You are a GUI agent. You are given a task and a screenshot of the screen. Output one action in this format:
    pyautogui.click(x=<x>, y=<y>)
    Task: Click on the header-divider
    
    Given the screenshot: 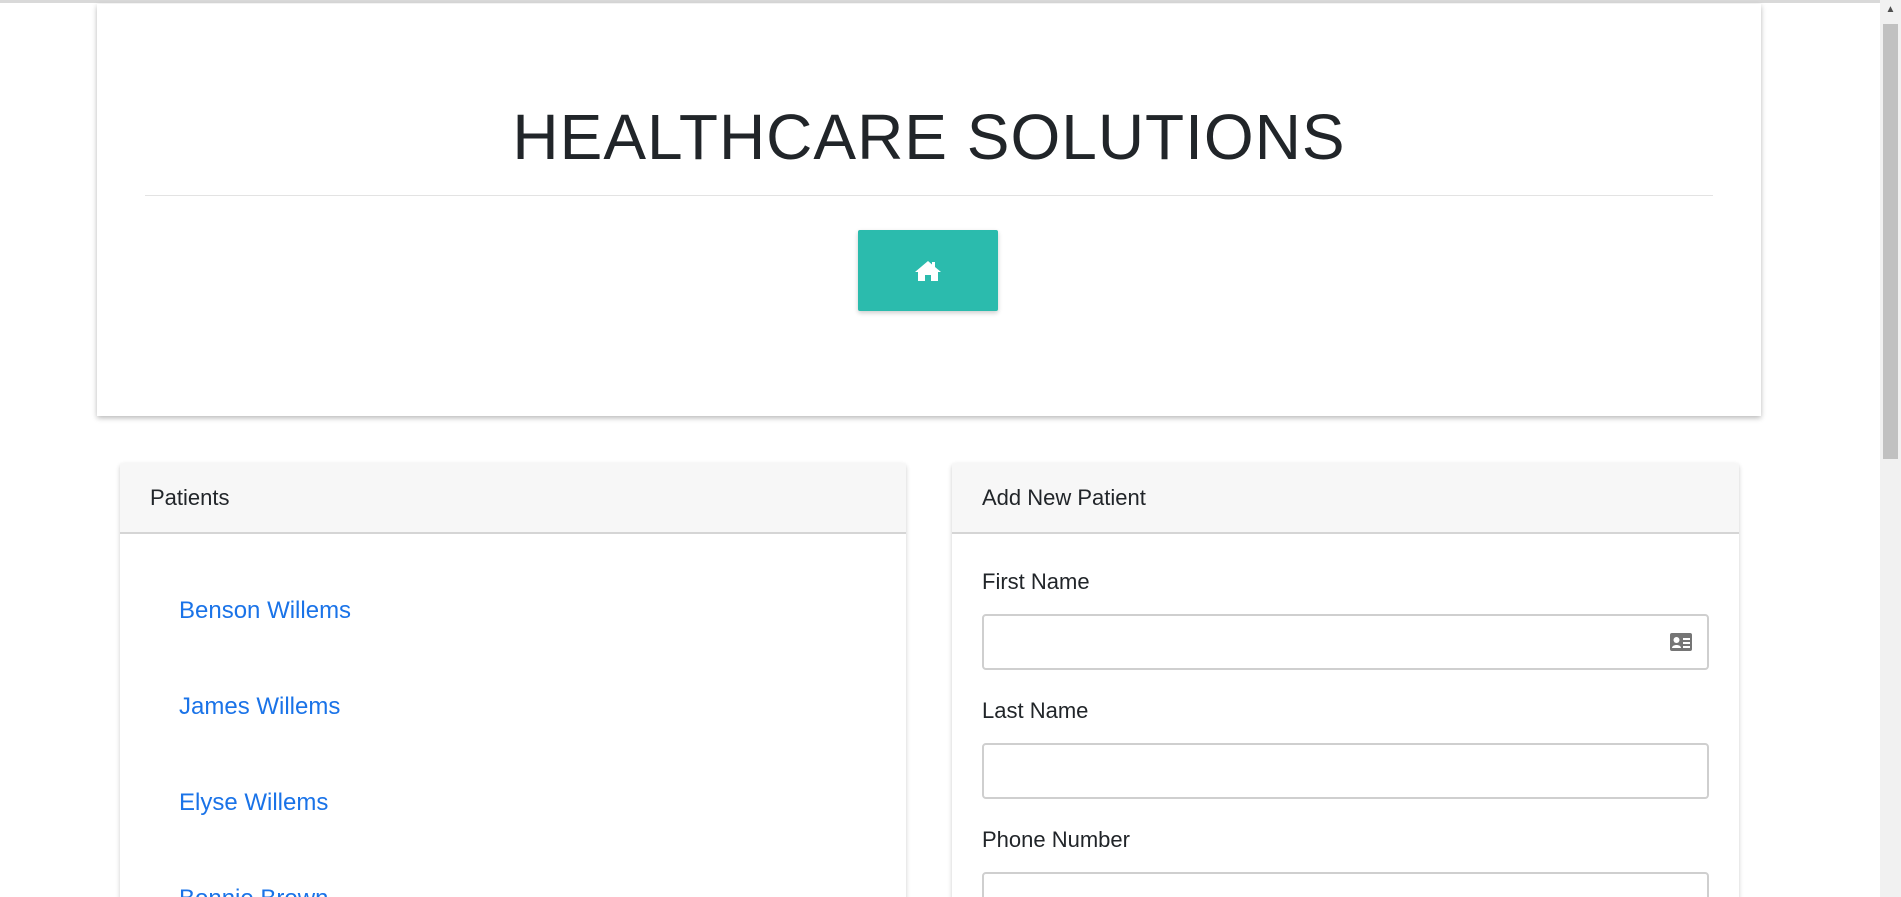 What is the action you would take?
    pyautogui.click(x=929, y=195)
    